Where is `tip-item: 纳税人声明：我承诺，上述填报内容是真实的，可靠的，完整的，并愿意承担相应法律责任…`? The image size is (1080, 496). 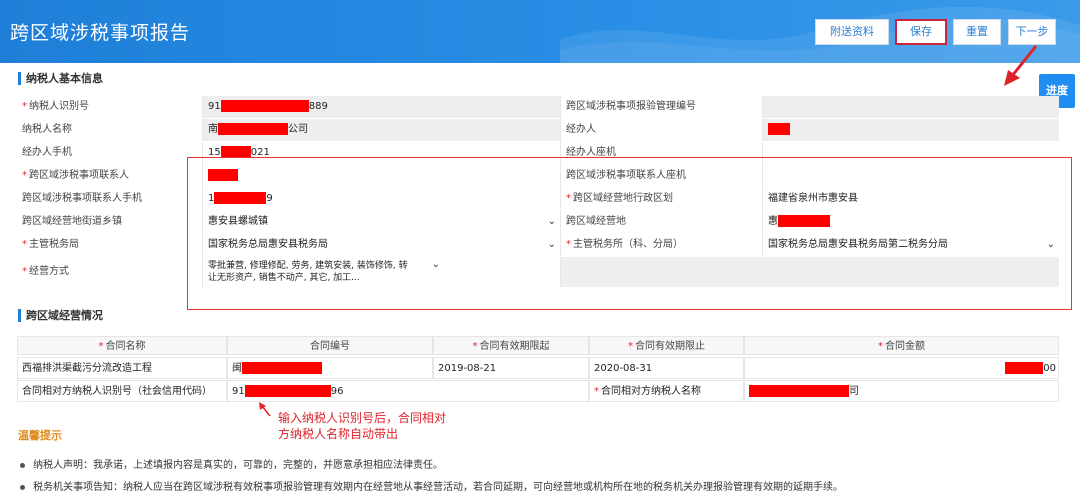 tip-item: 纳税人声明：我承诺，上述填报内容是真实的，可靠的，完整的，并愿意承担相应法律责任… is located at coordinates (231, 463).